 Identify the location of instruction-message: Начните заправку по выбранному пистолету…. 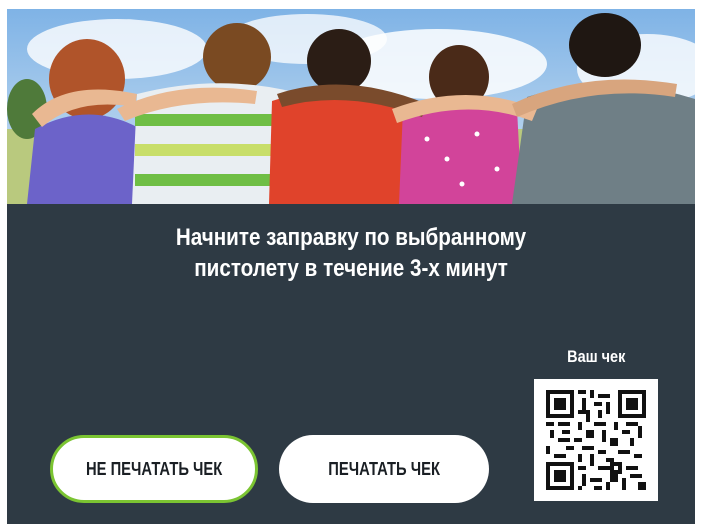
(351, 253).